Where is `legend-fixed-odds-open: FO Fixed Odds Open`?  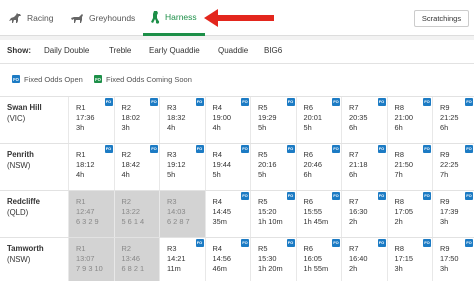 legend-fixed-odds-open: FO Fixed Odds Open is located at coordinates (47, 79).